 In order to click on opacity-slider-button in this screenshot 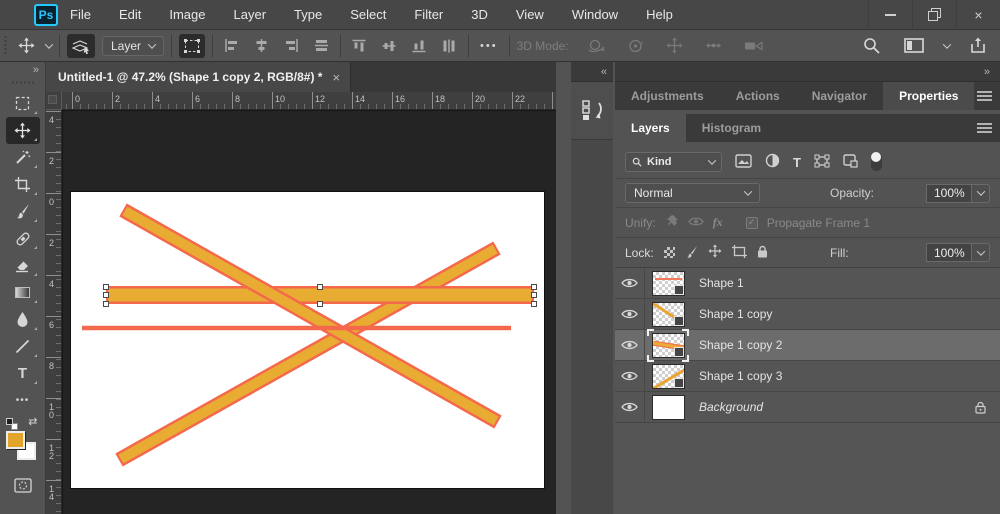, I will do `click(981, 193)`.